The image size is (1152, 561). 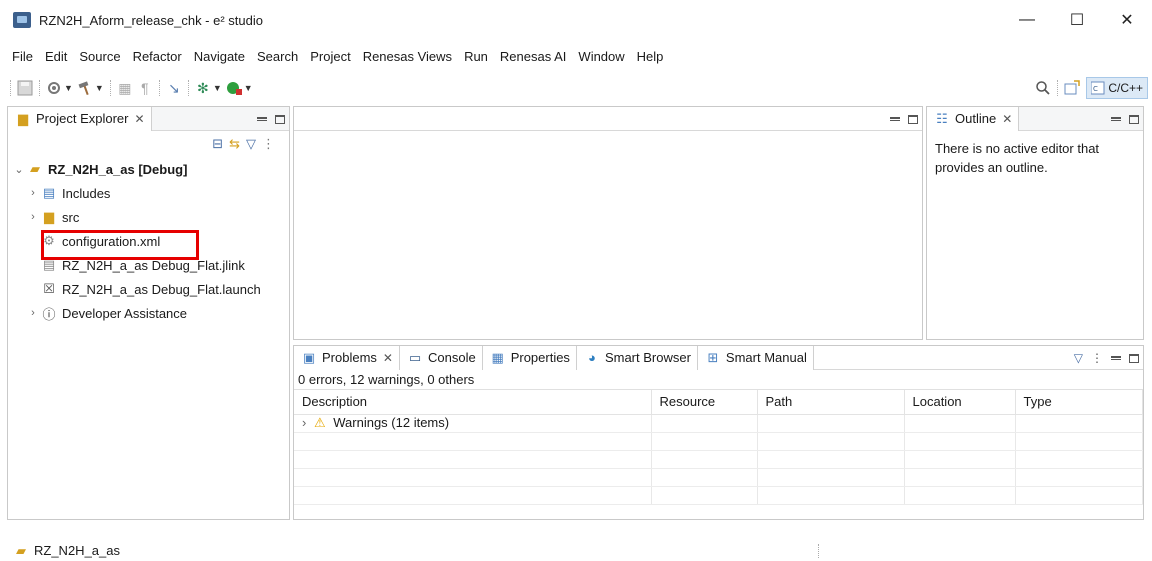 I want to click on problems-icon: ▣, so click(x=309, y=357).